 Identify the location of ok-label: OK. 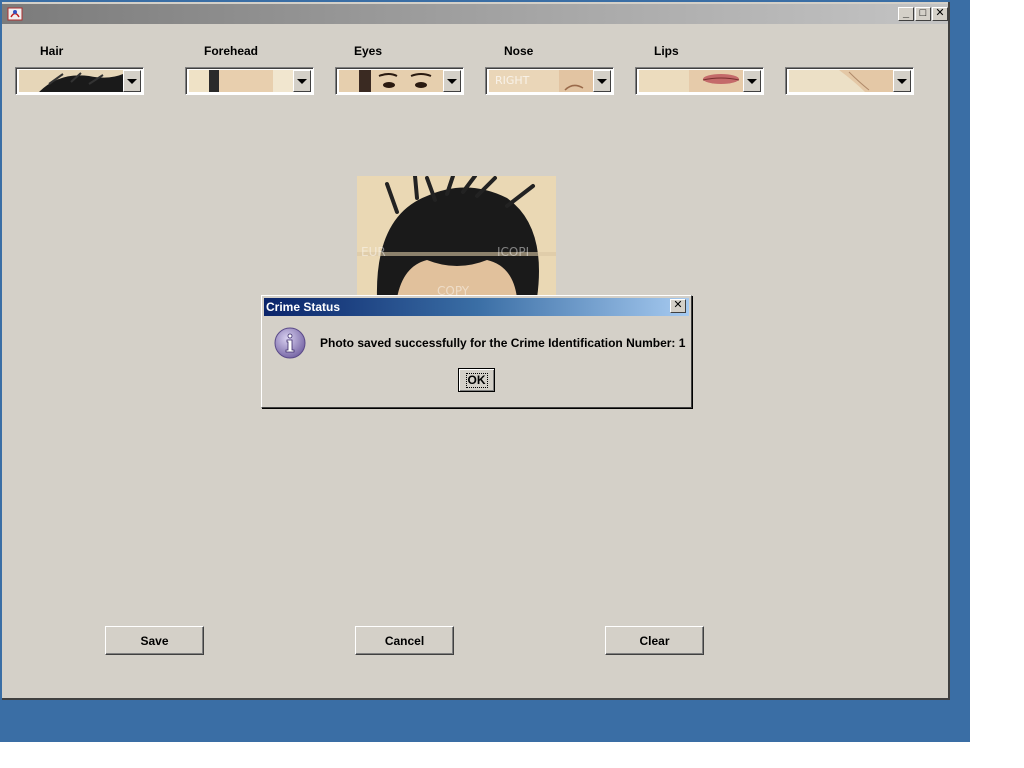
(476, 380).